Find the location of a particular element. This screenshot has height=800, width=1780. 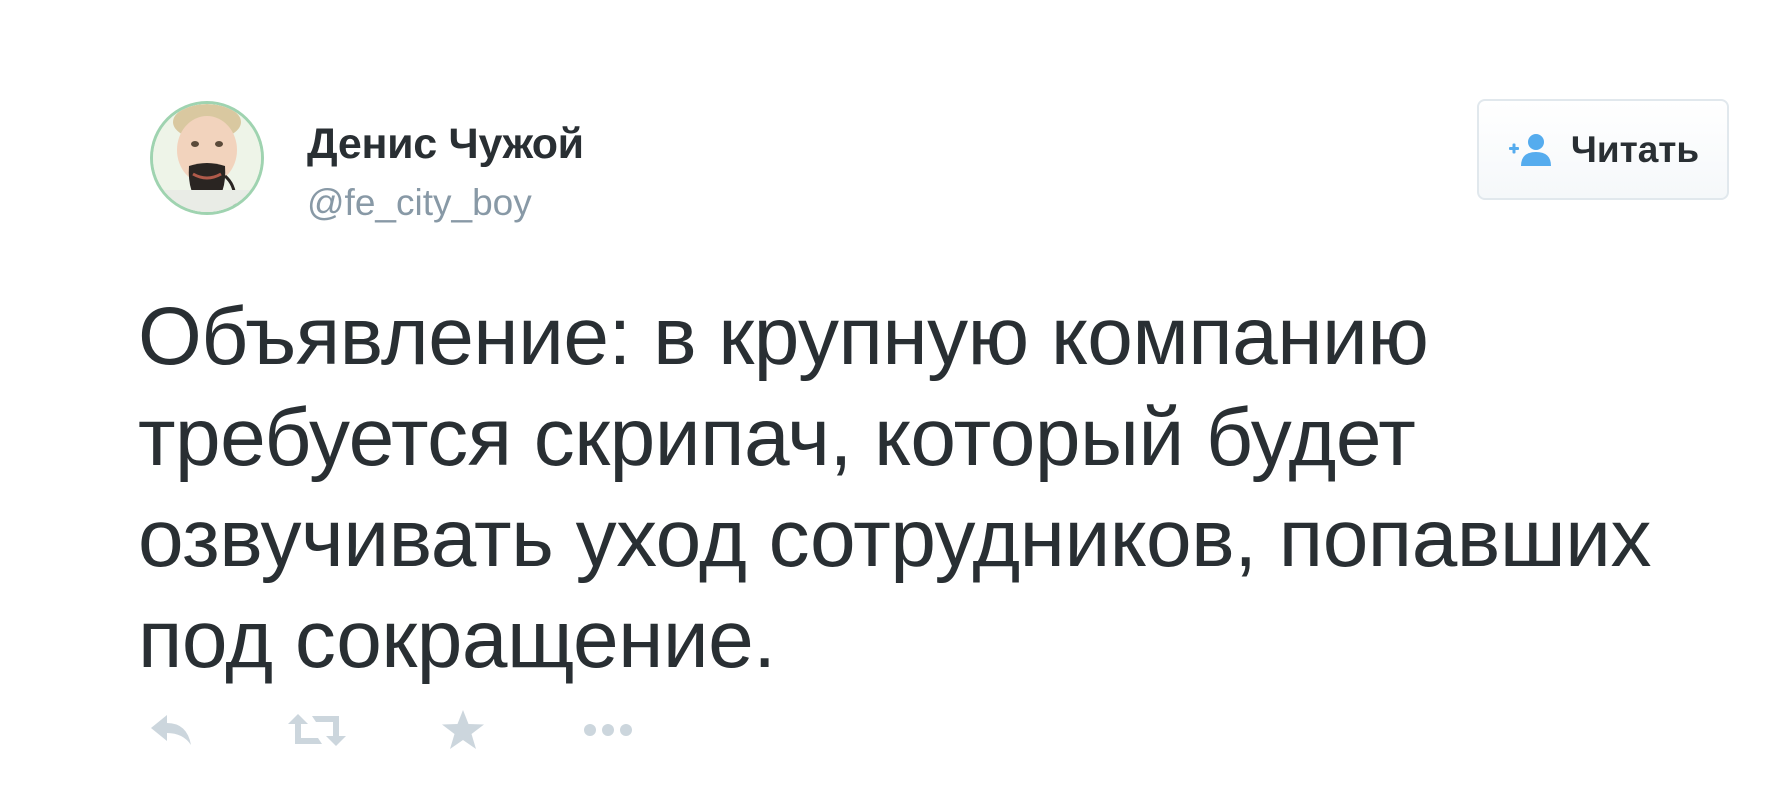

tweet-text-line: Объявление: в крупную компанию is located at coordinates (783, 336).